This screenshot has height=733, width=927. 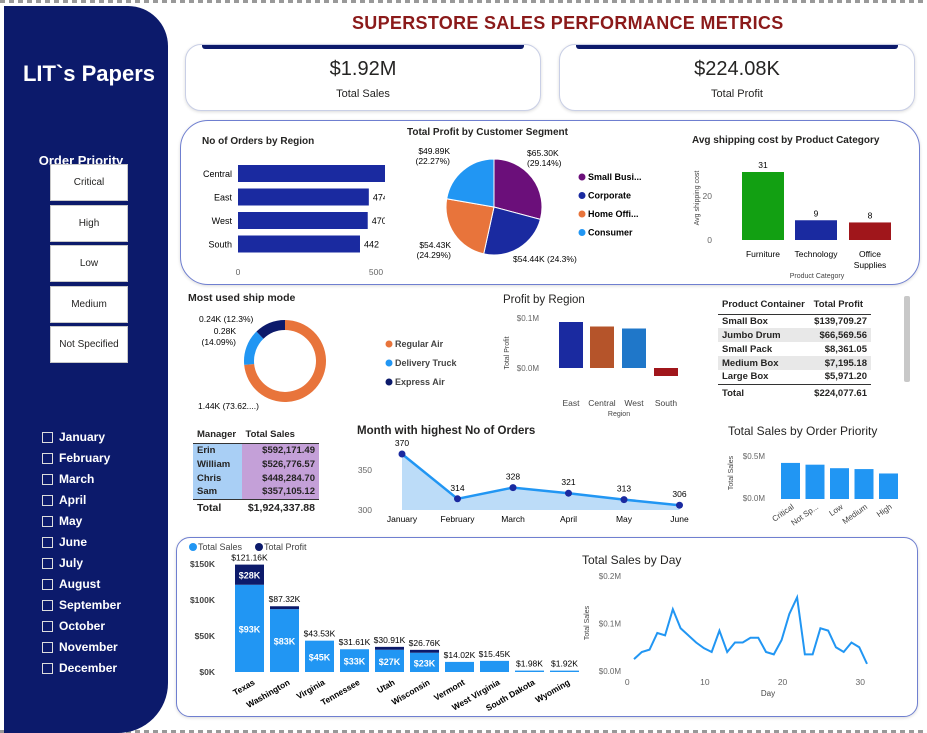 I want to click on month-label: February, so click(x=85, y=458).